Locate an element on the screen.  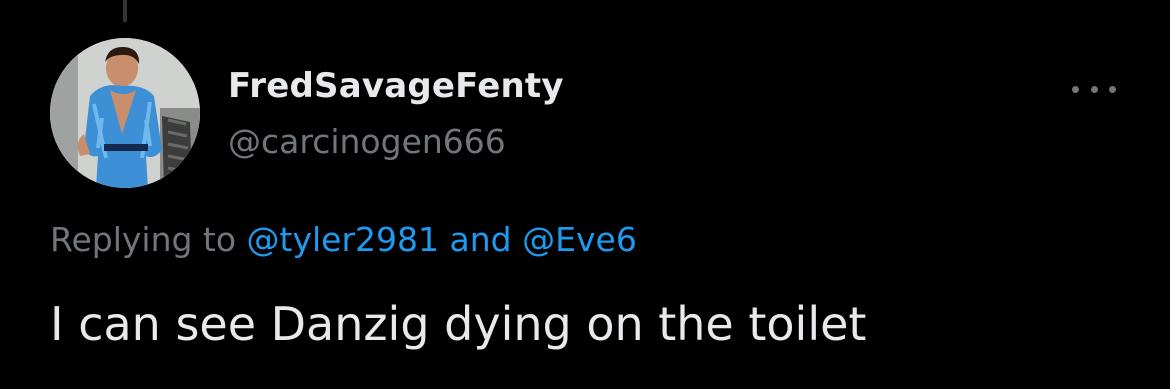
ellipsis-icon is located at coordinates (1094, 89).